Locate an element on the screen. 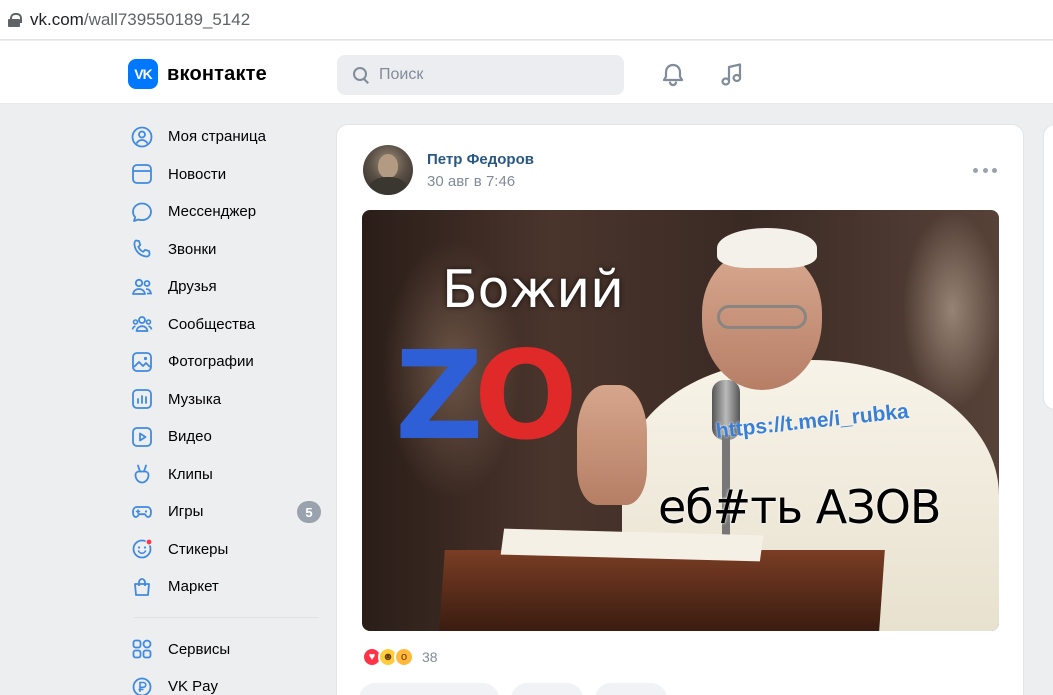 The image size is (1053, 695). sidebar-item-services: Сервисы is located at coordinates (225, 650).